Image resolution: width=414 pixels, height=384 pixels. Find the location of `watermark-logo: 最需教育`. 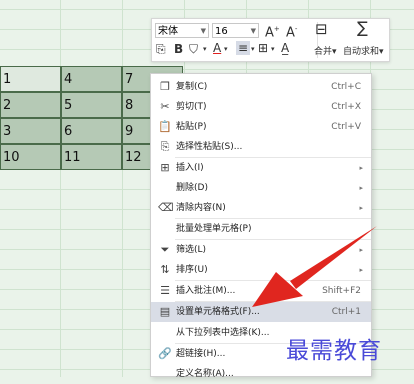

watermark-logo: 最需教育 is located at coordinates (334, 351).